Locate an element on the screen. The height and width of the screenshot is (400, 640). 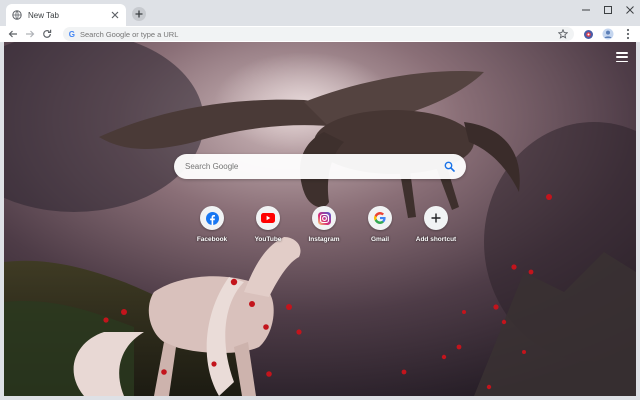
shortcut-label: YouTube is located at coordinates (268, 239).